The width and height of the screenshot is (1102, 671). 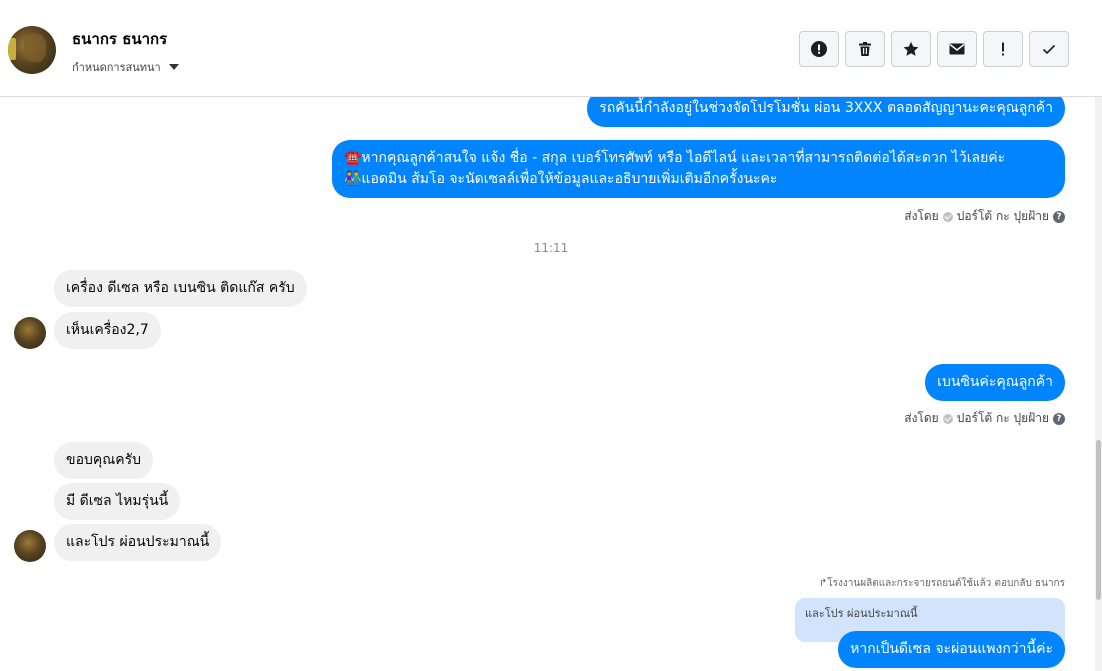 What do you see at coordinates (117, 501) in the screenshot?
I see `incoming-message: มี ดีเซล ไหมรุ่นนี้` at bounding box center [117, 501].